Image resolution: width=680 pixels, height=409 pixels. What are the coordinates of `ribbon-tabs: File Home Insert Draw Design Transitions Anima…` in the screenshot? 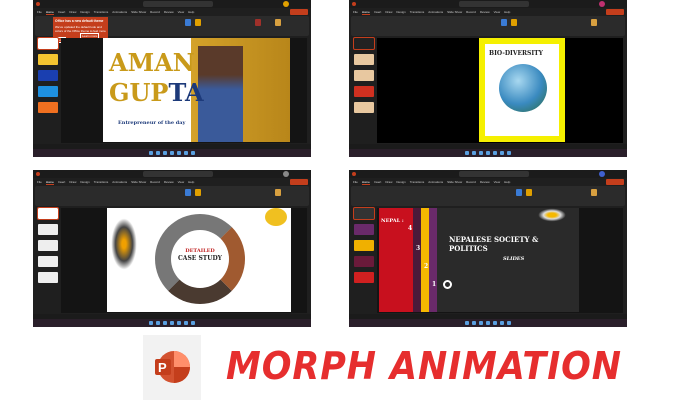 It's located at (172, 182).